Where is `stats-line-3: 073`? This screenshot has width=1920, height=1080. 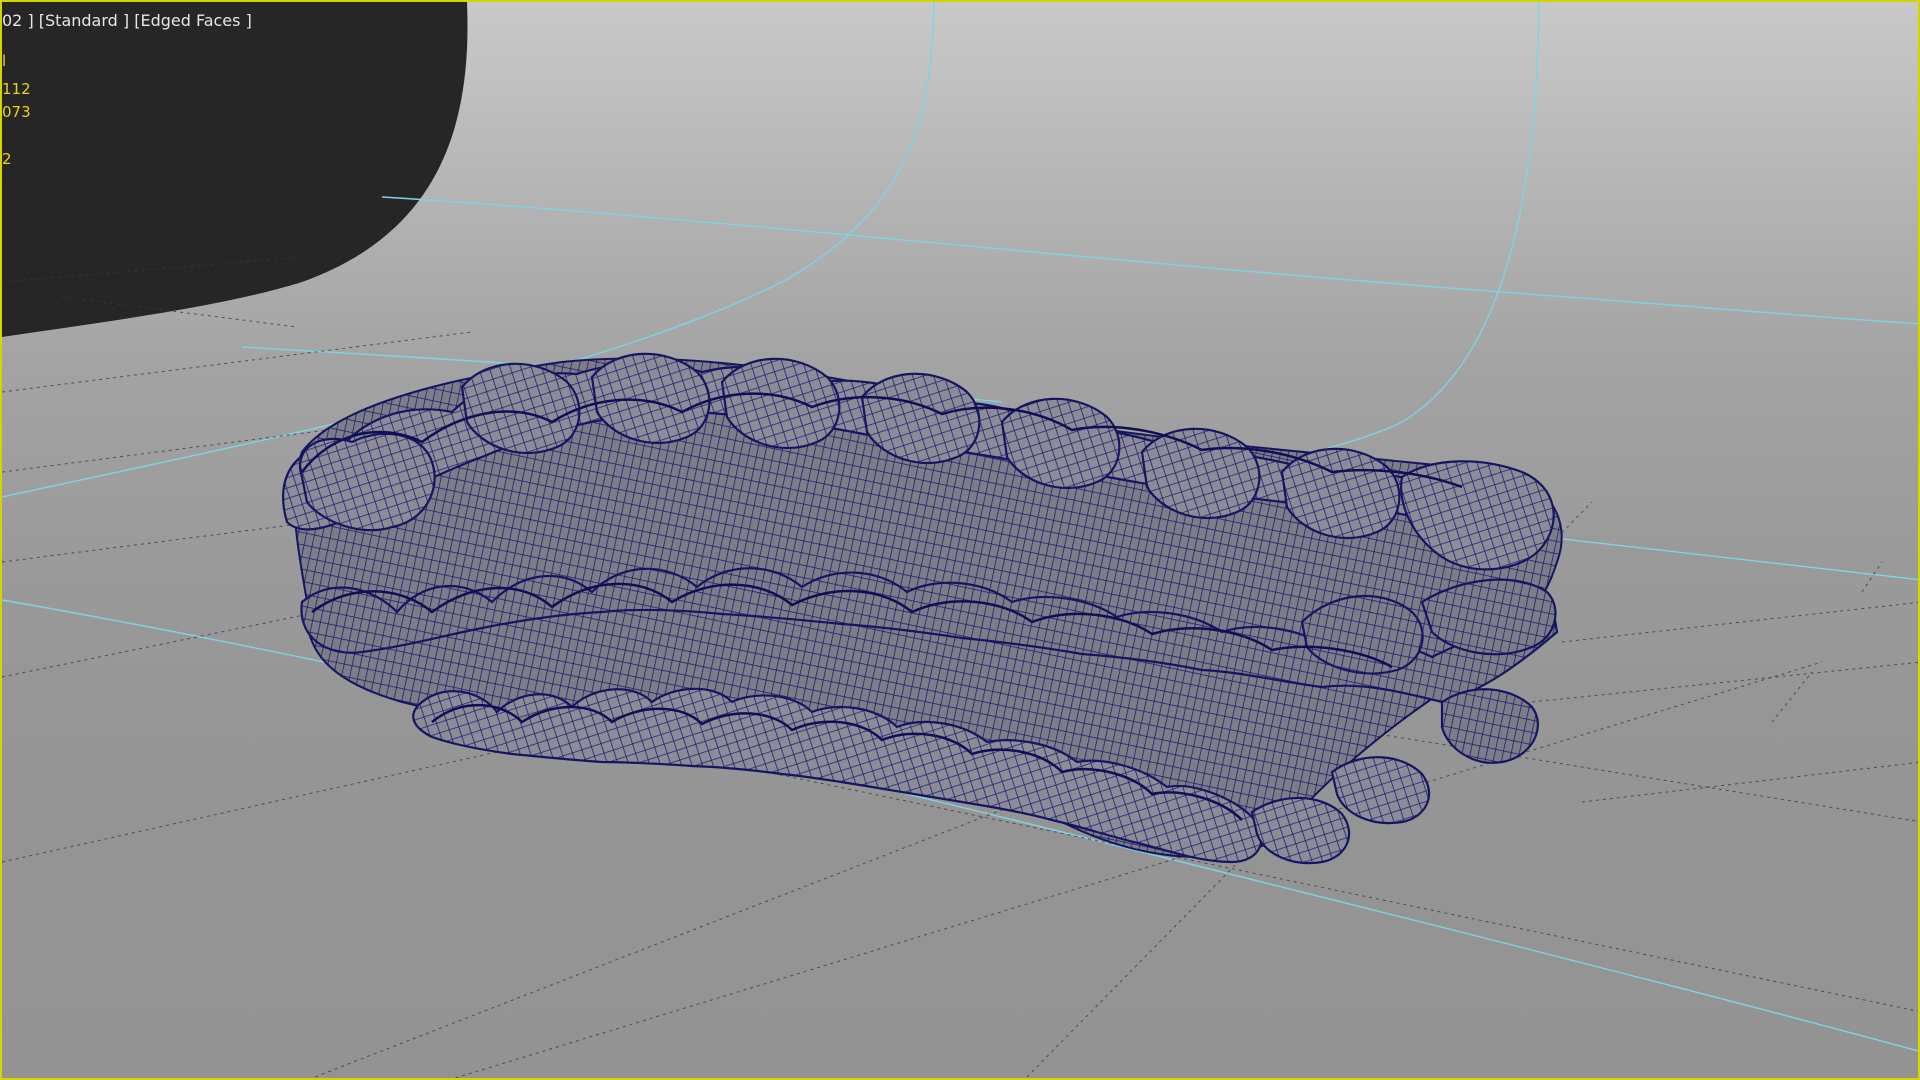 stats-line-3: 073 is located at coordinates (16, 112).